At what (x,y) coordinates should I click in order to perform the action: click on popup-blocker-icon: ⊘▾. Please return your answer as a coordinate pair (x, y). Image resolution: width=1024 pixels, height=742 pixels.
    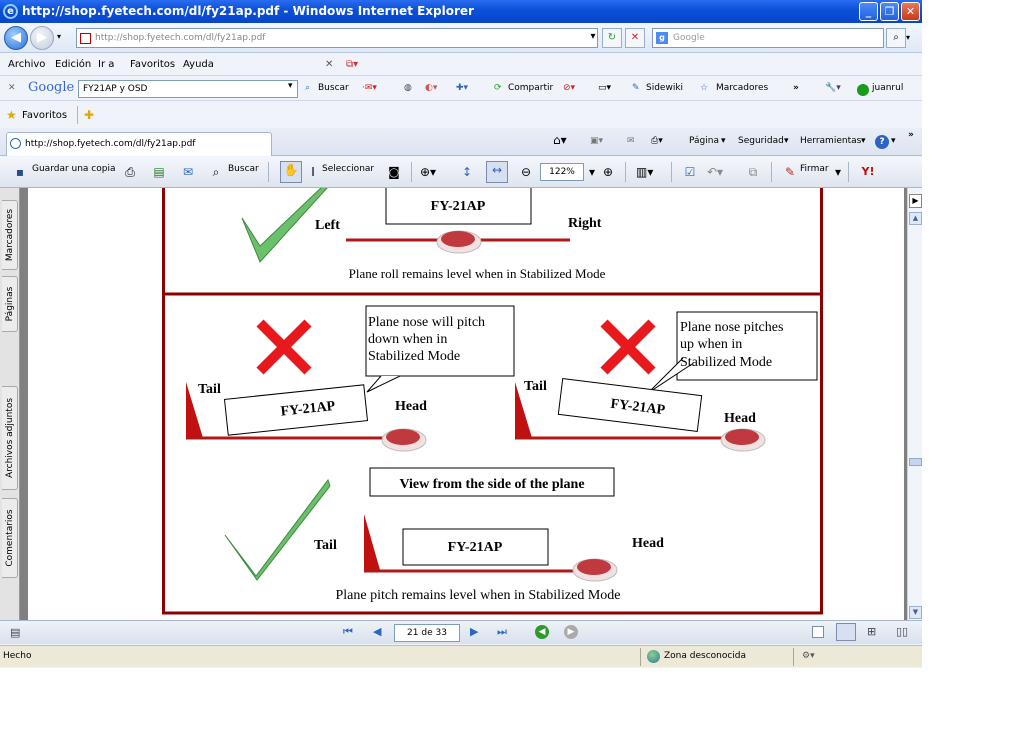
    Looking at the image, I should click on (569, 88).